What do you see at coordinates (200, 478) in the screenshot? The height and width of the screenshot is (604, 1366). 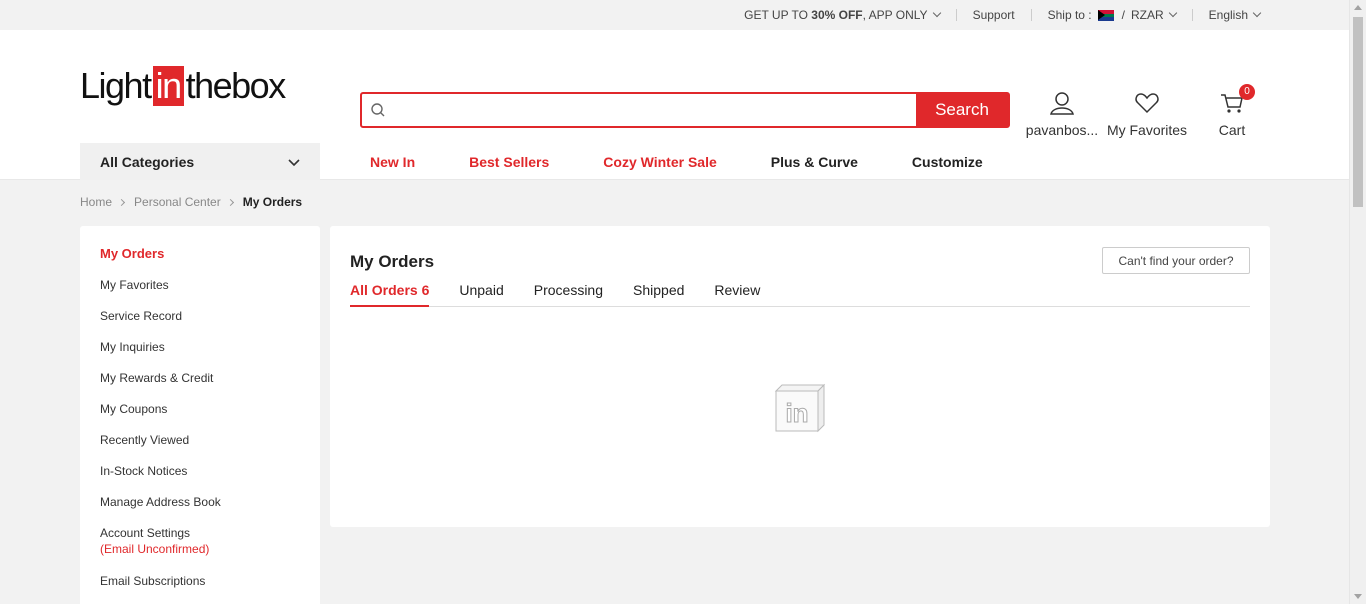 I see `sidebar-item-in-stock-notices: In-Stock Notices` at bounding box center [200, 478].